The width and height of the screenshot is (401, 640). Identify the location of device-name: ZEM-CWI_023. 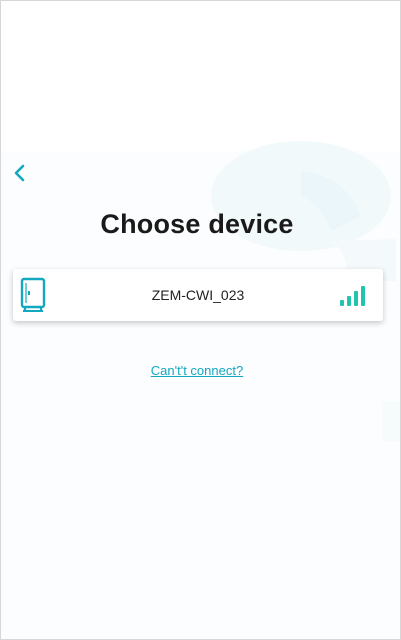
(198, 295).